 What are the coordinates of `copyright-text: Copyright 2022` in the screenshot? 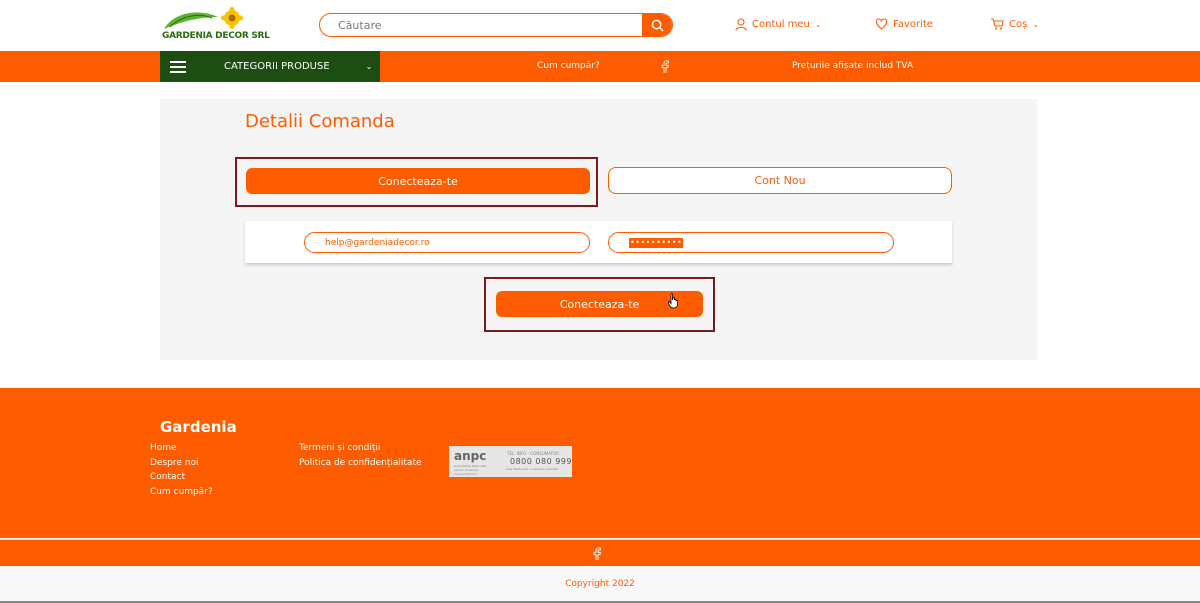 It's located at (600, 584).